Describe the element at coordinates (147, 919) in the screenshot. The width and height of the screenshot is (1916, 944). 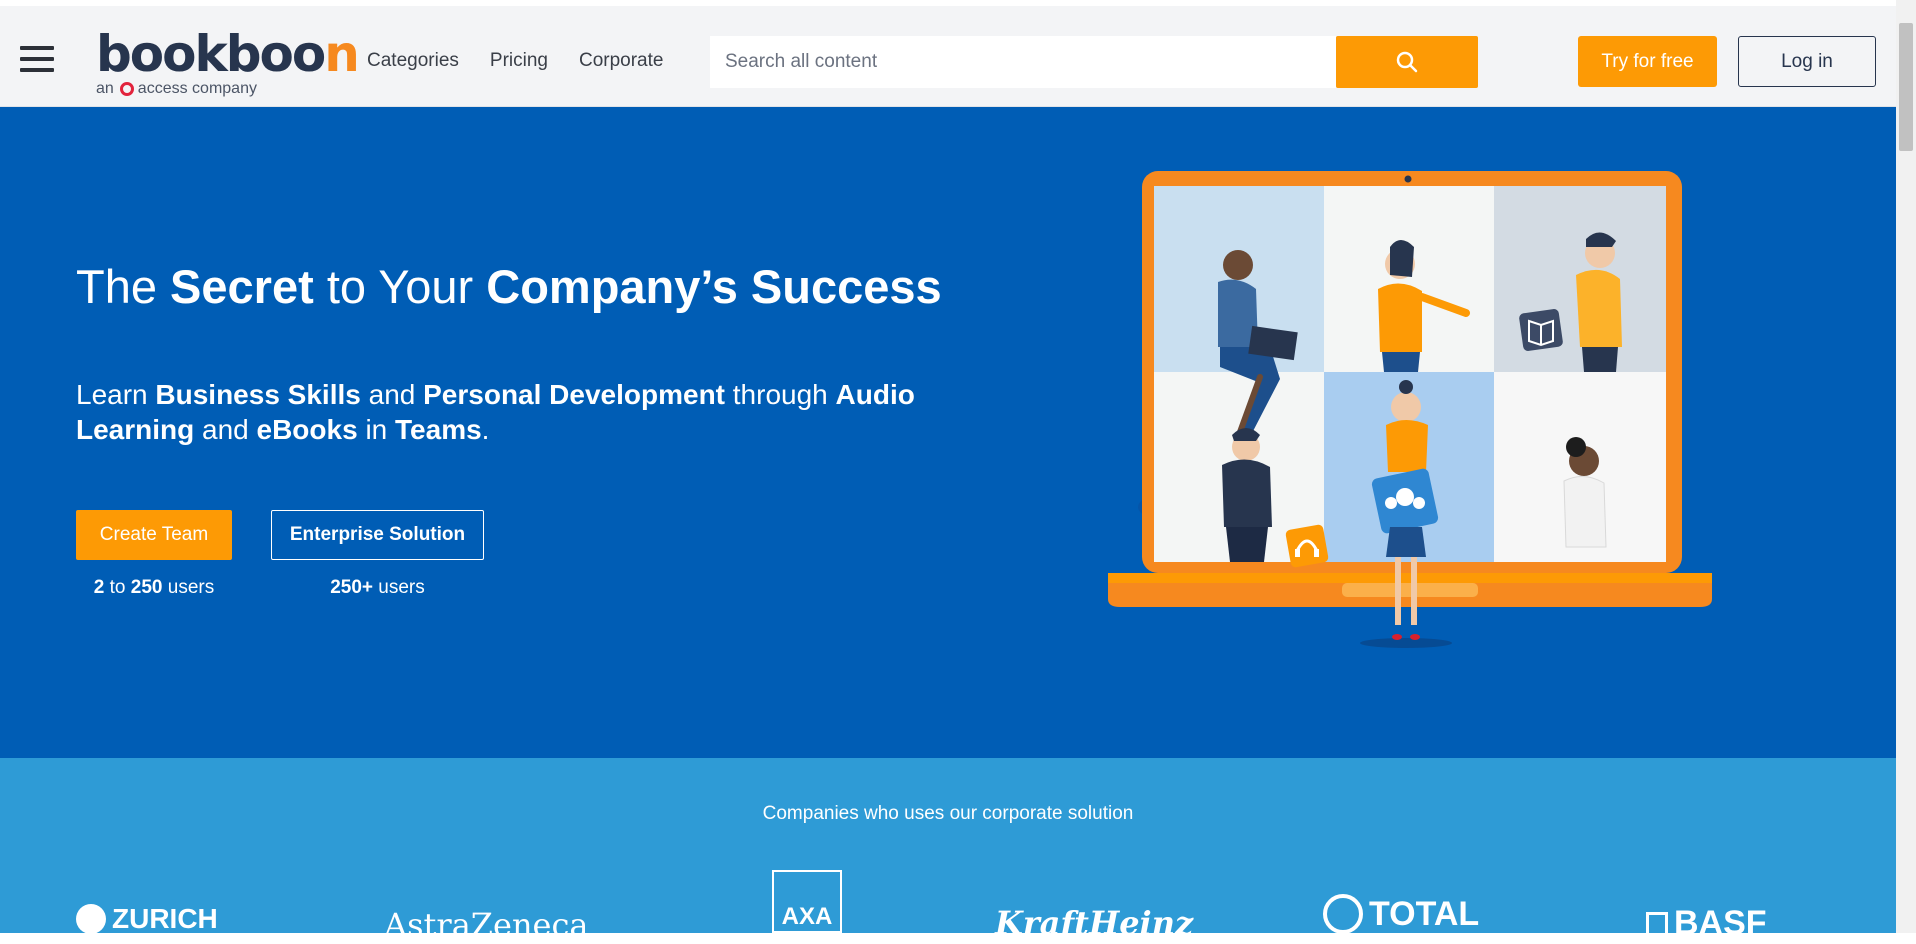
I see `zurich-logo: ZURICH` at that location.